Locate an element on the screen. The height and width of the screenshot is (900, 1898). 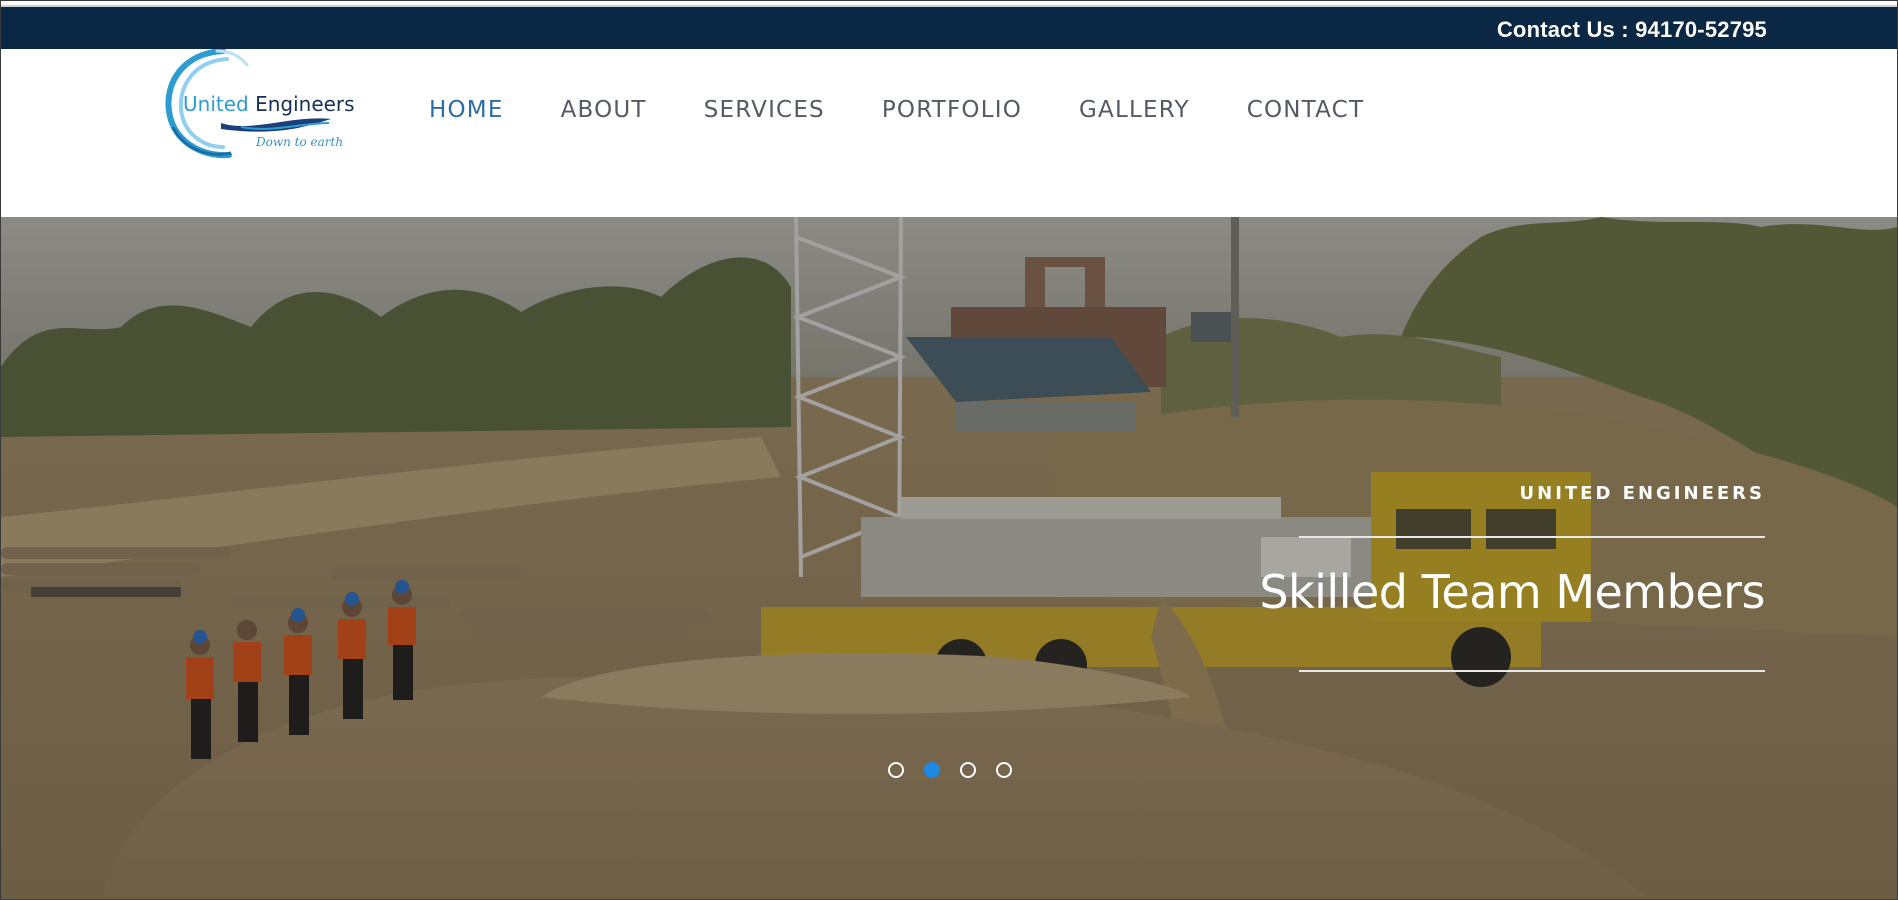
site-logo: United Engineers Down to earth is located at coordinates (261, 108).